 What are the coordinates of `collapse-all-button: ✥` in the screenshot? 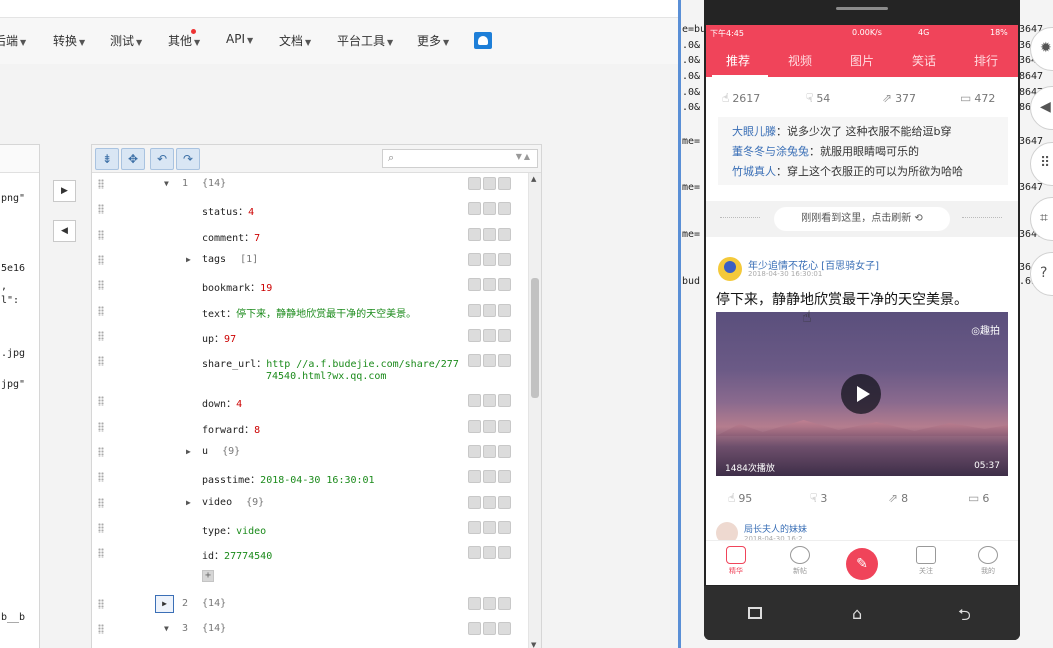 It's located at (133, 159).